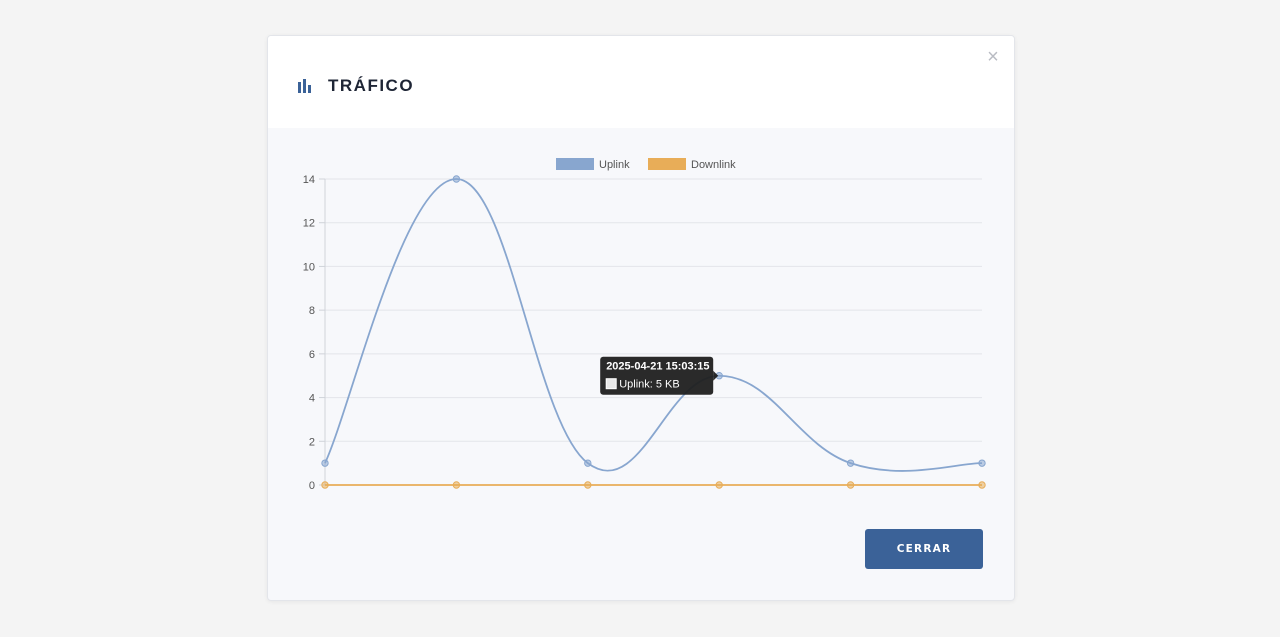 The image size is (1280, 637). Describe the element at coordinates (312, 399) in the screenshot. I see `y-tick-label: 4` at that location.